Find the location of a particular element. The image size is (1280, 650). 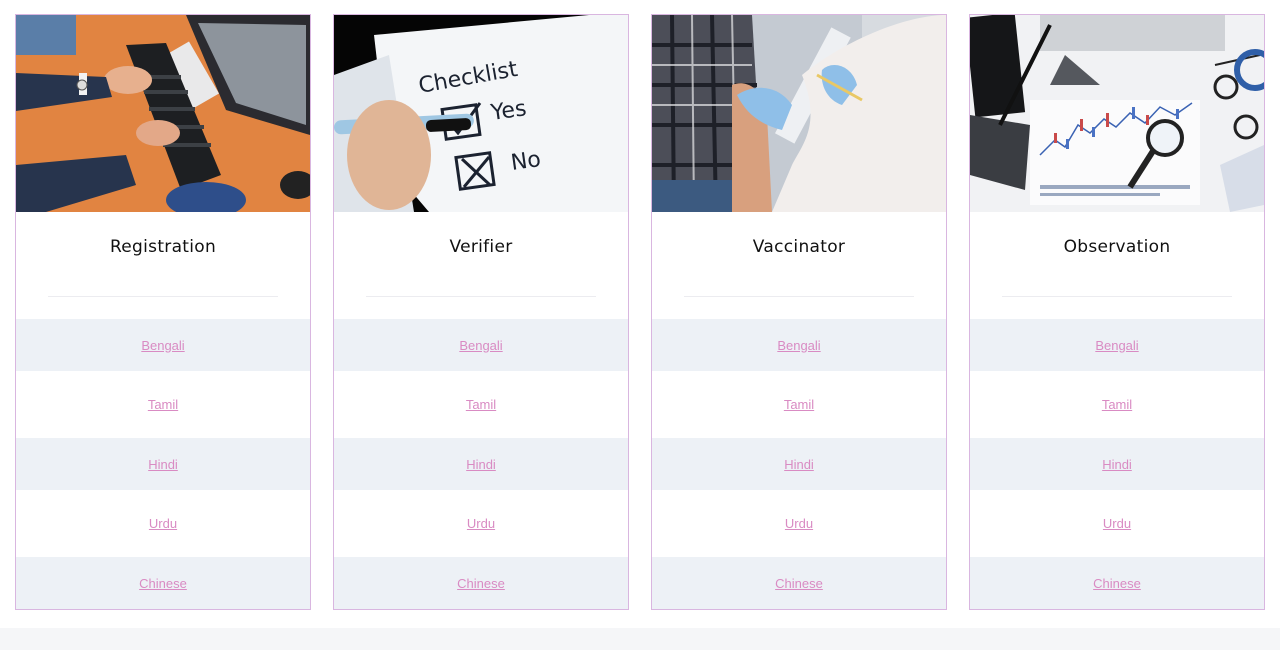

card-title: Registration is located at coordinates (163, 247).